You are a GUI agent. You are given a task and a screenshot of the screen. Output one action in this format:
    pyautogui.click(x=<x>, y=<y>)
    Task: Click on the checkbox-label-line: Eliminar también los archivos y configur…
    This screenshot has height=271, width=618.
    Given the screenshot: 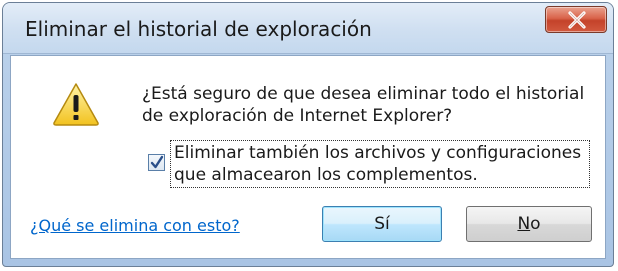 What is the action you would take?
    pyautogui.click(x=378, y=153)
    